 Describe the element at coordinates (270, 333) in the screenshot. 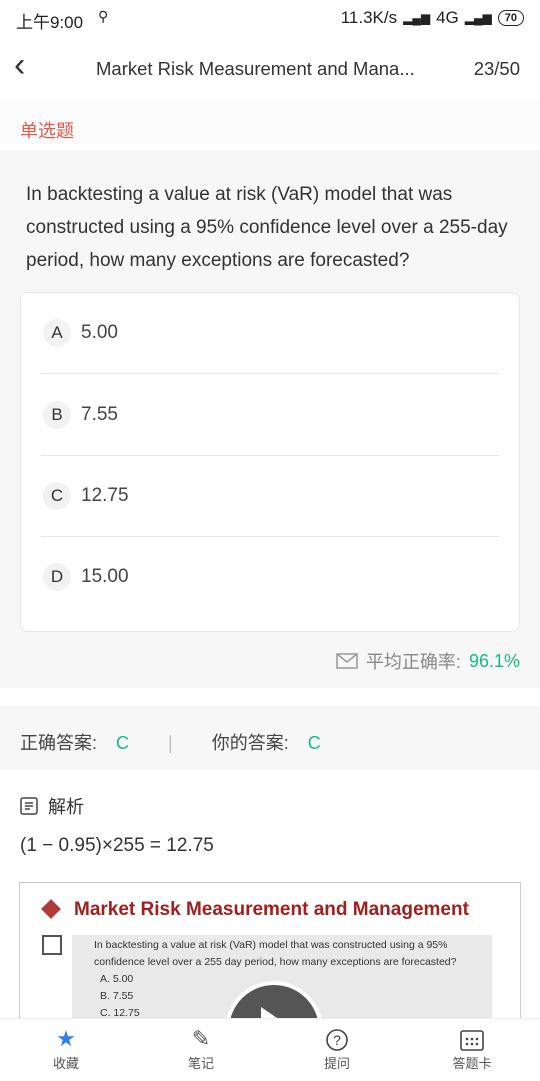

I see `option-a: A 5.00` at that location.